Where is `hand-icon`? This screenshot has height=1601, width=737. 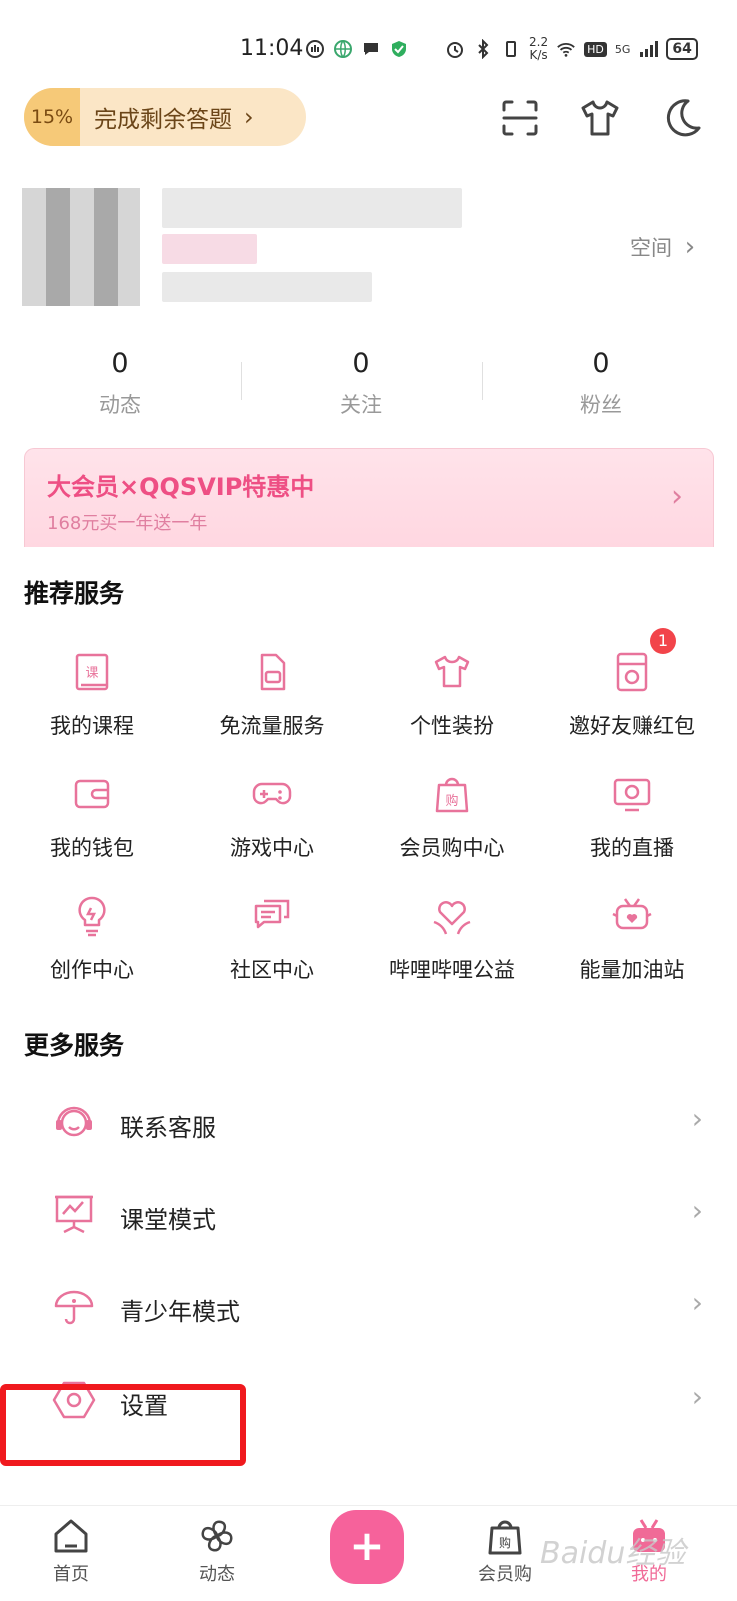
hand-icon is located at coordinates (315, 49).